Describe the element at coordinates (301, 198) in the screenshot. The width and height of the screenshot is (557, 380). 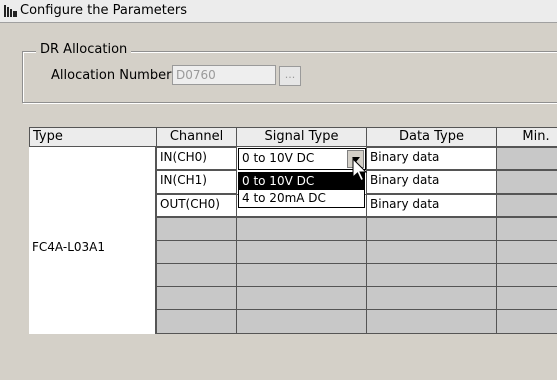
I see `dropdown-option: 4 to 20mA DC` at that location.